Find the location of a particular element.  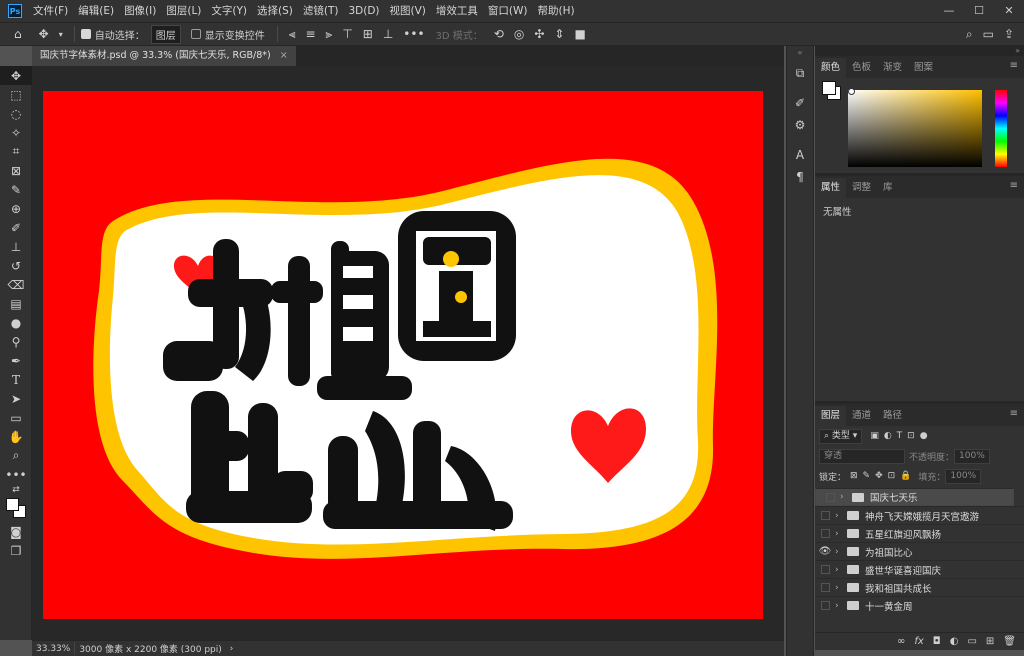

align-top-icon: ⊤ is located at coordinates (347, 34).